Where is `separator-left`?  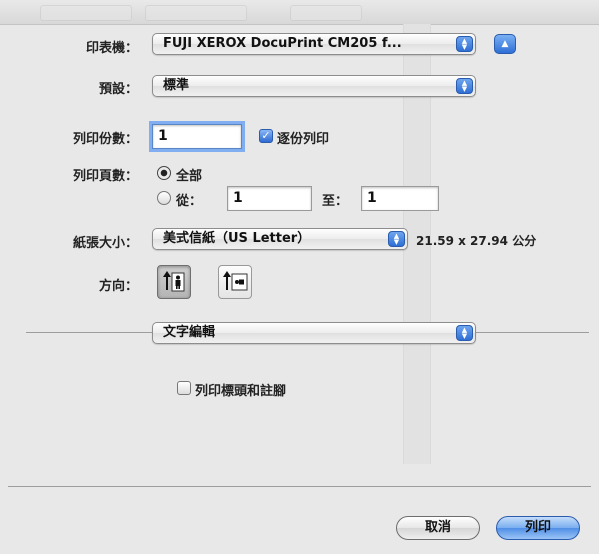
separator-left is located at coordinates (89, 332).